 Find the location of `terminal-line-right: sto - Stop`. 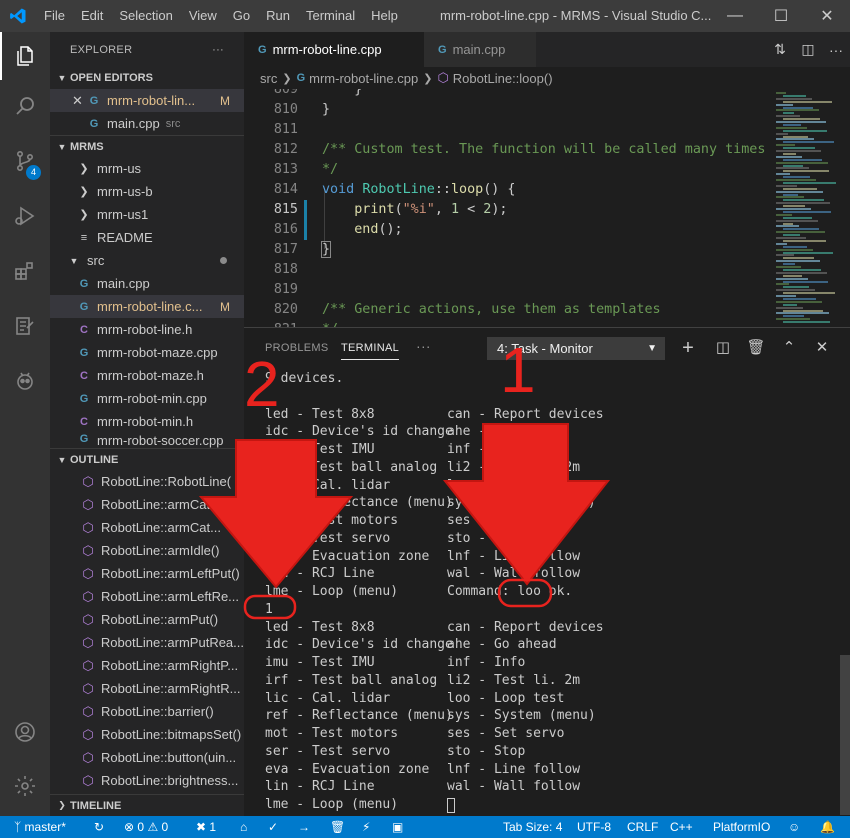

terminal-line-right: sto - Stop is located at coordinates (486, 538).